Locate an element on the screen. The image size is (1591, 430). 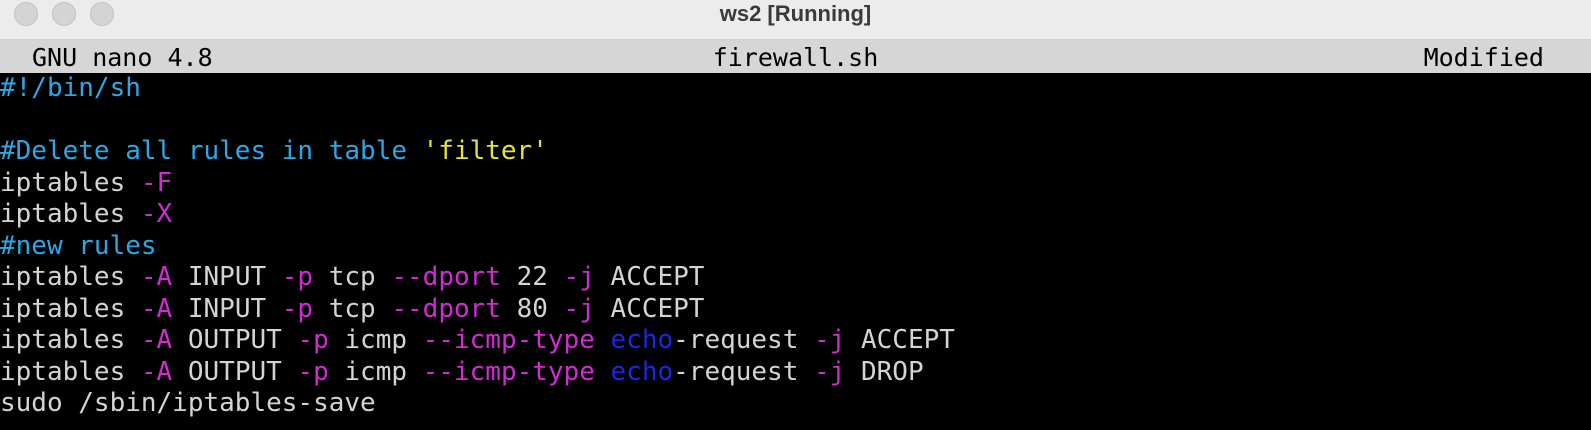
window-titlebar: ws2 [Running] is located at coordinates (795, 20).